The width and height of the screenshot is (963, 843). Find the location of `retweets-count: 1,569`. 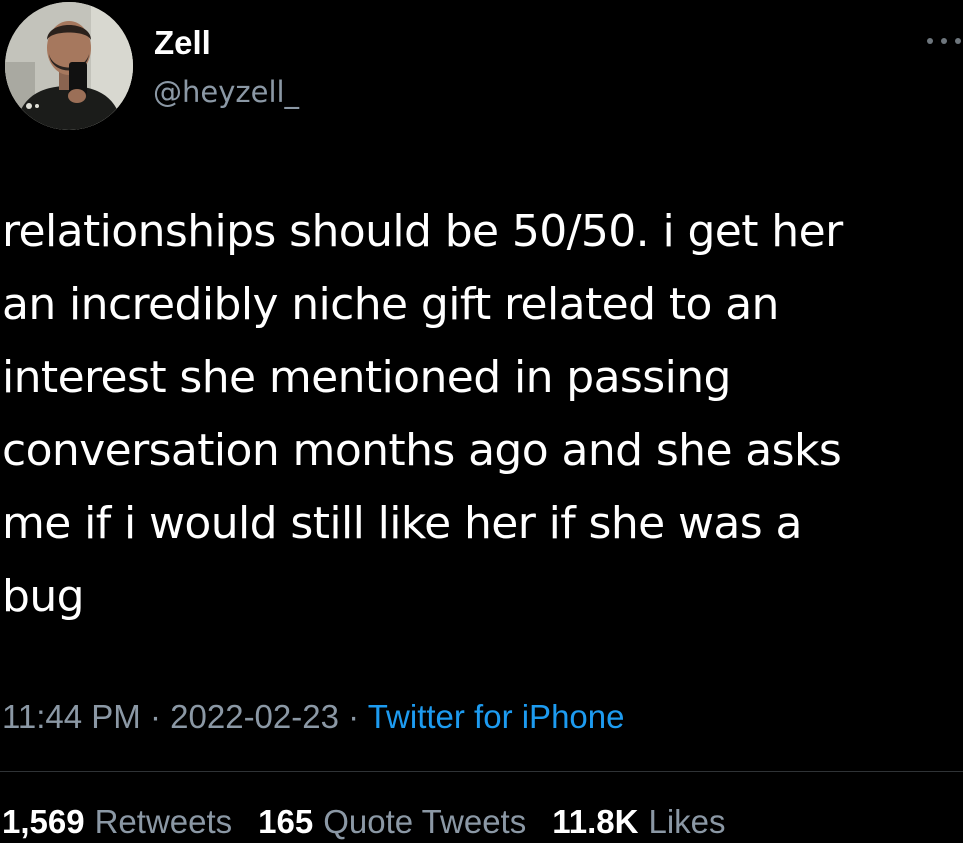

retweets-count: 1,569 is located at coordinates (43, 821).